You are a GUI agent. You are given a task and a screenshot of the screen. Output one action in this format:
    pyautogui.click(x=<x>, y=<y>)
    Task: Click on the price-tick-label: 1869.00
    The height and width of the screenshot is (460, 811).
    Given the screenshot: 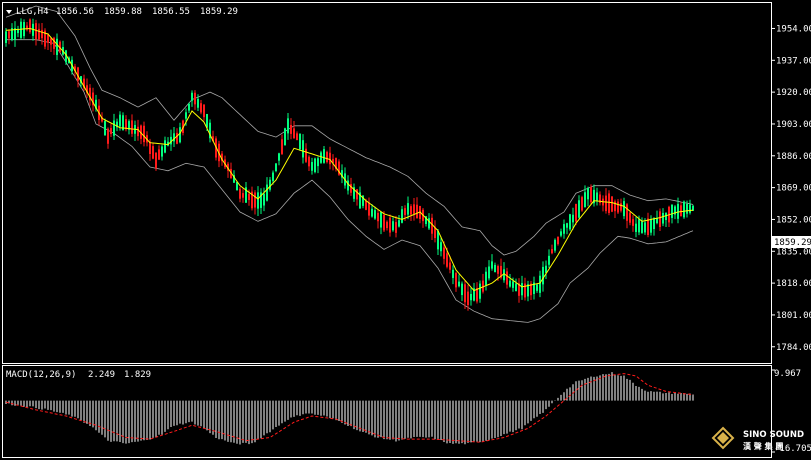 What is the action you would take?
    pyautogui.click(x=793, y=189)
    